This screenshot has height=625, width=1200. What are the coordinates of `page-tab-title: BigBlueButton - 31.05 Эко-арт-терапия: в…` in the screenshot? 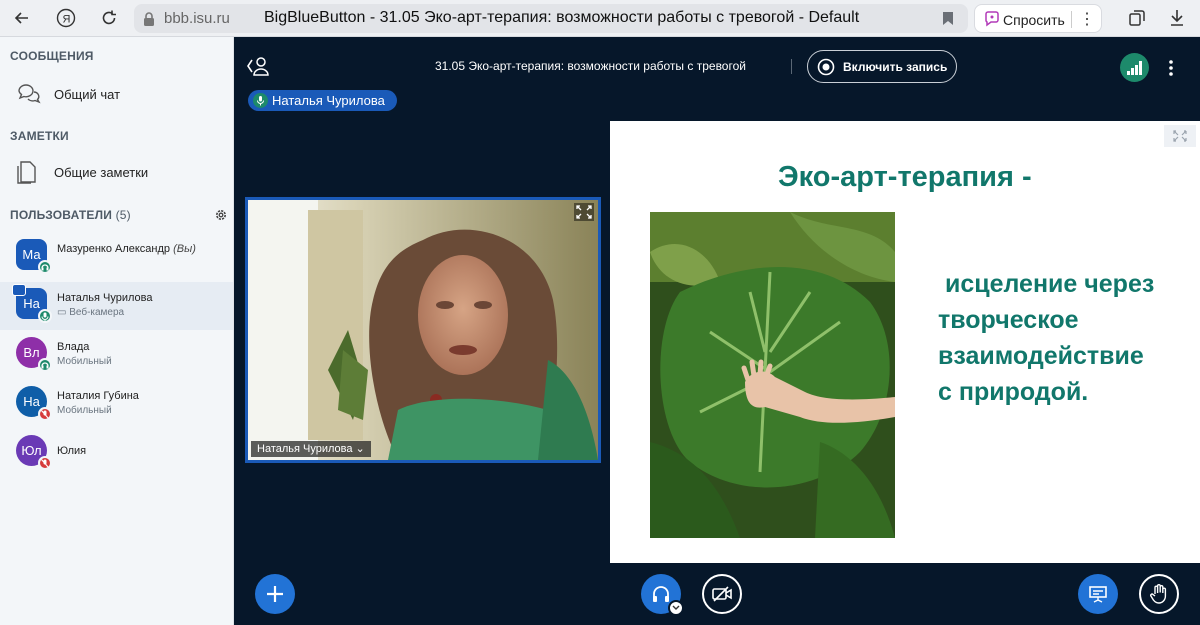 It's located at (562, 17).